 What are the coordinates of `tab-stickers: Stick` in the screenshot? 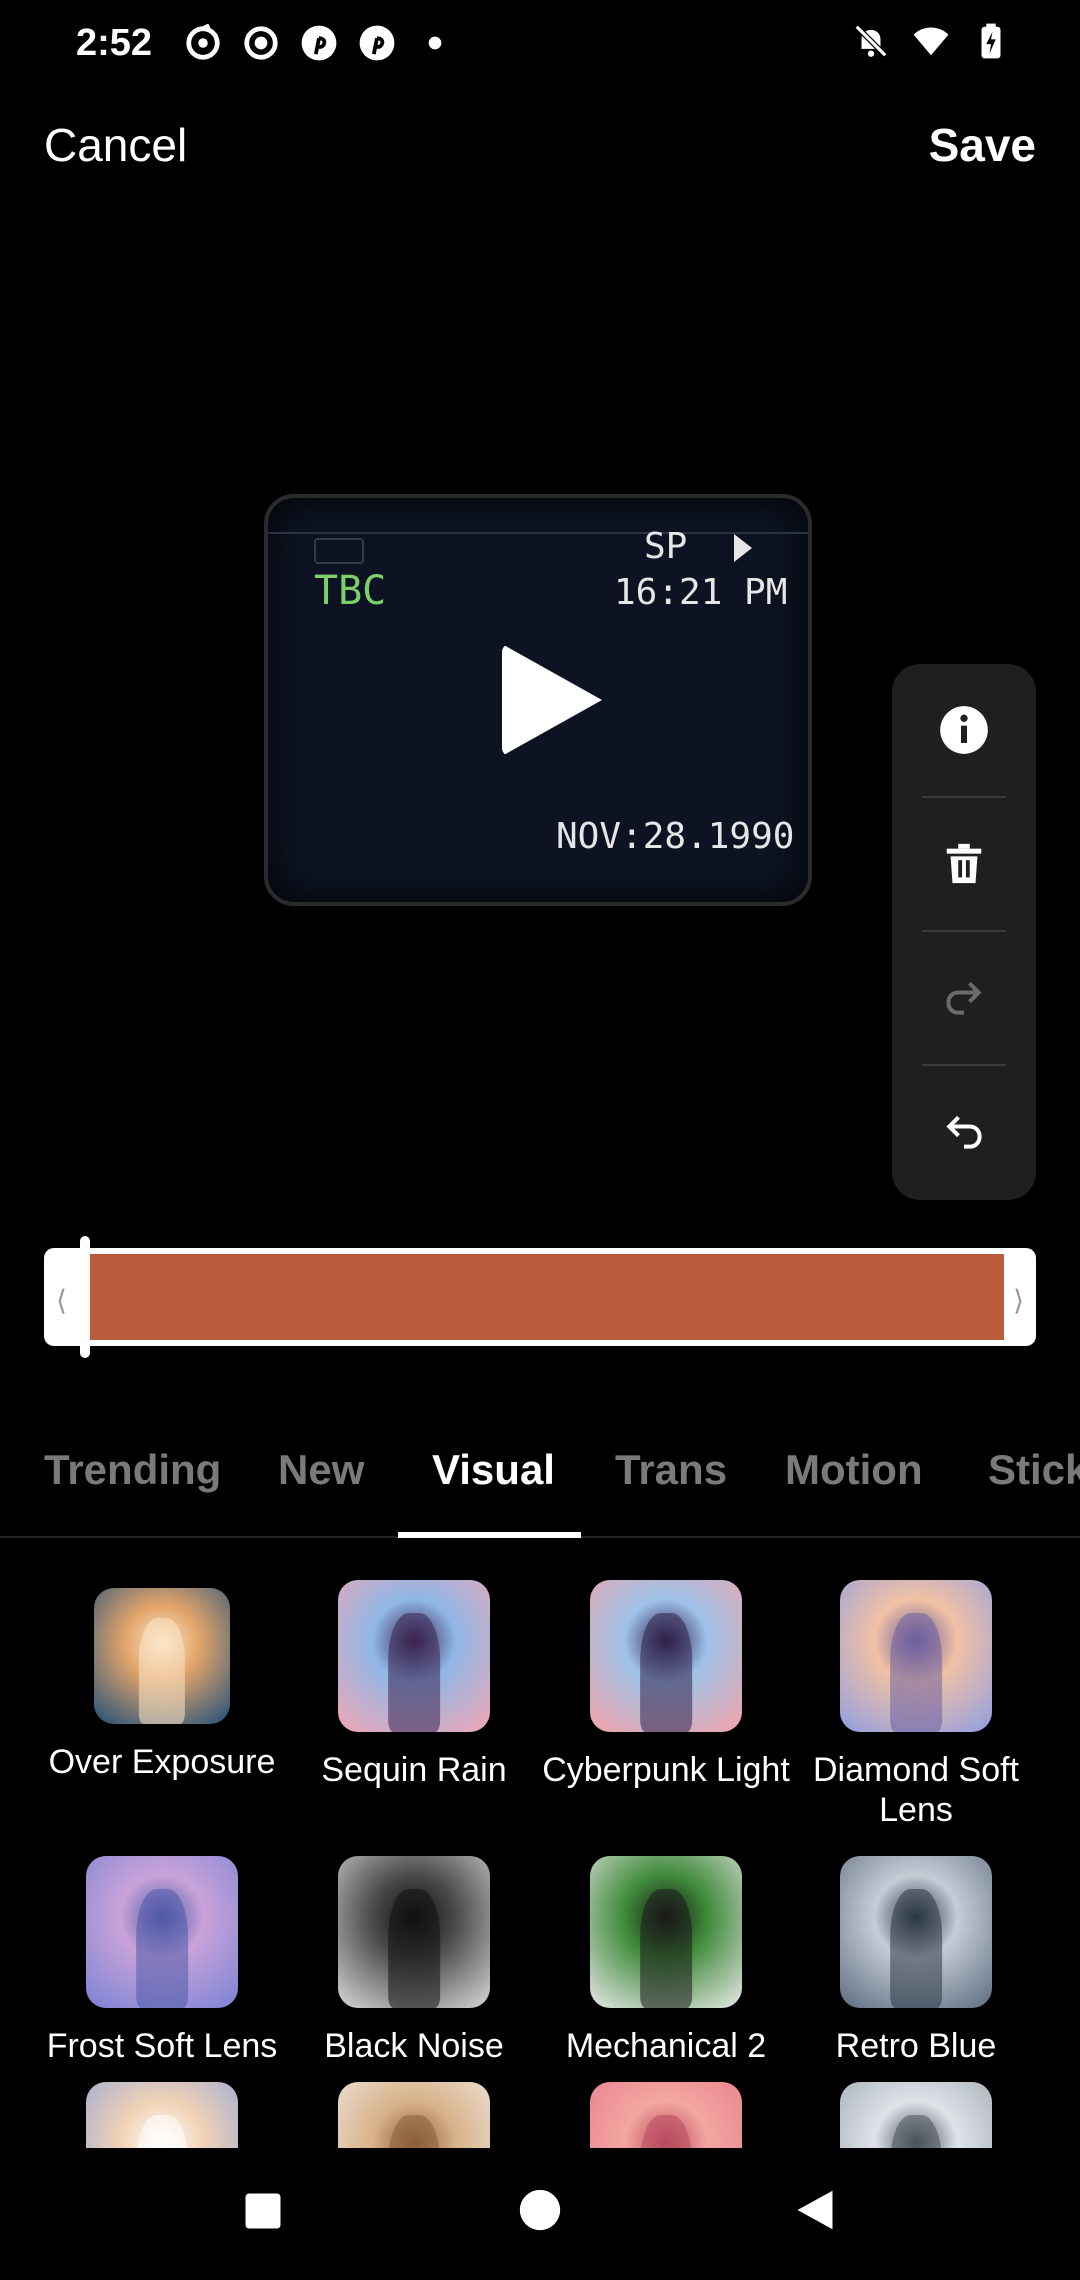 It's located at (1034, 1470).